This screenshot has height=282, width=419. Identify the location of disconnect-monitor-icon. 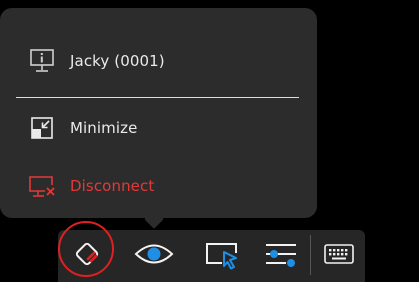
(42, 186).